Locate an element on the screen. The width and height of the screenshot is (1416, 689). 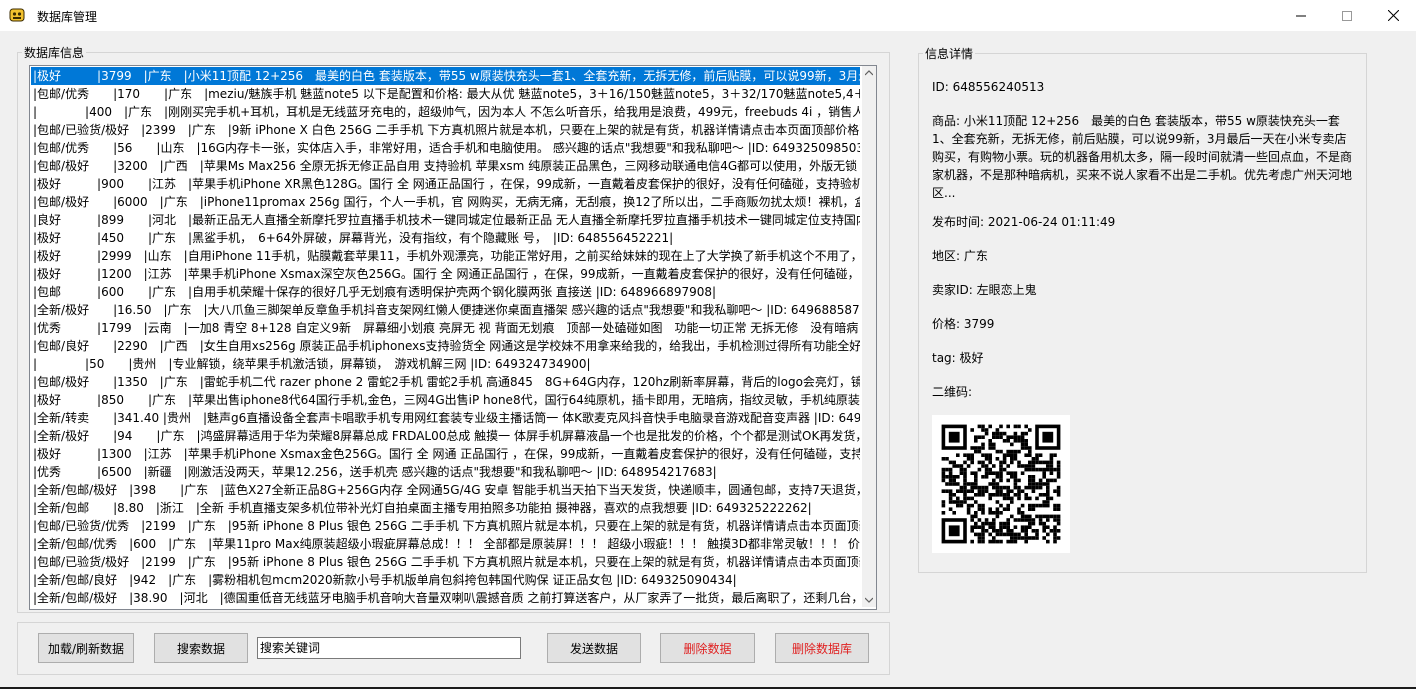
detail-region: 地区: 广东 is located at coordinates (960, 256).